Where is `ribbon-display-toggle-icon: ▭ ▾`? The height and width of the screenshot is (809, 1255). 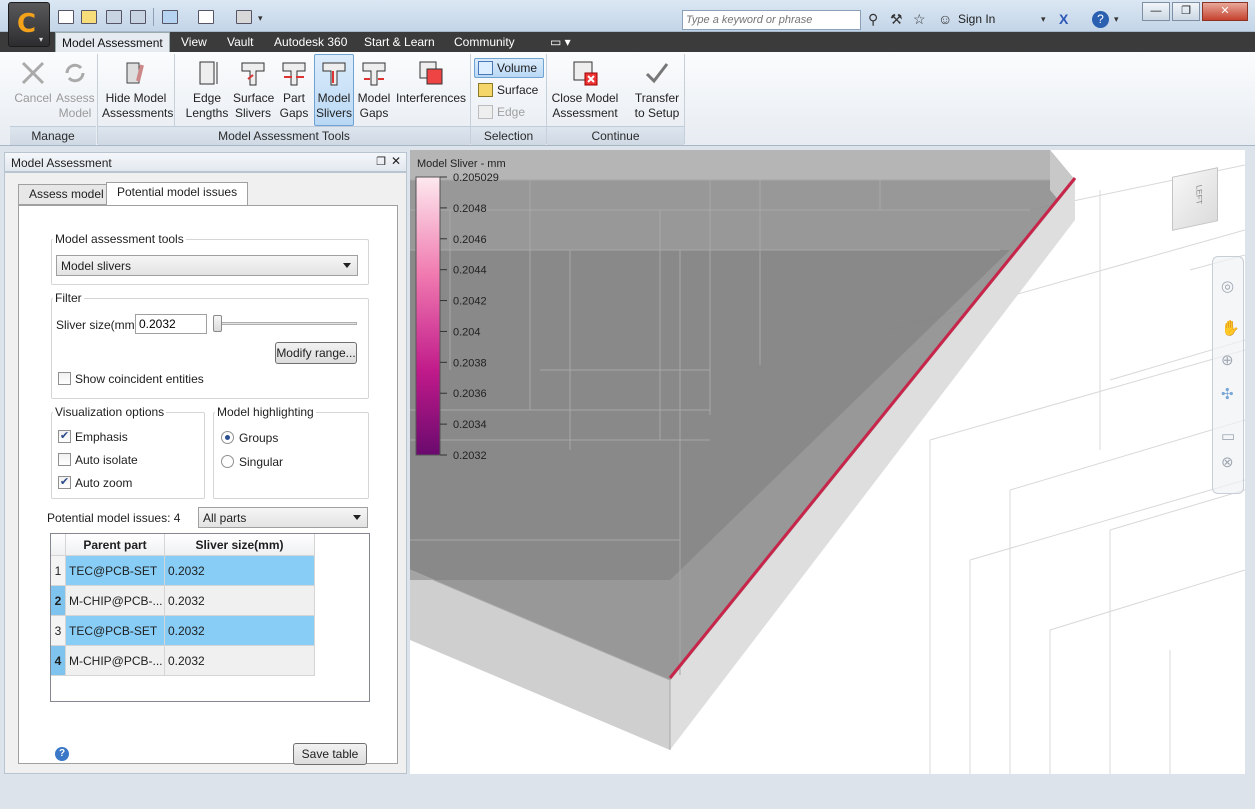
ribbon-display-toggle-icon: ▭ ▾ is located at coordinates (560, 42).